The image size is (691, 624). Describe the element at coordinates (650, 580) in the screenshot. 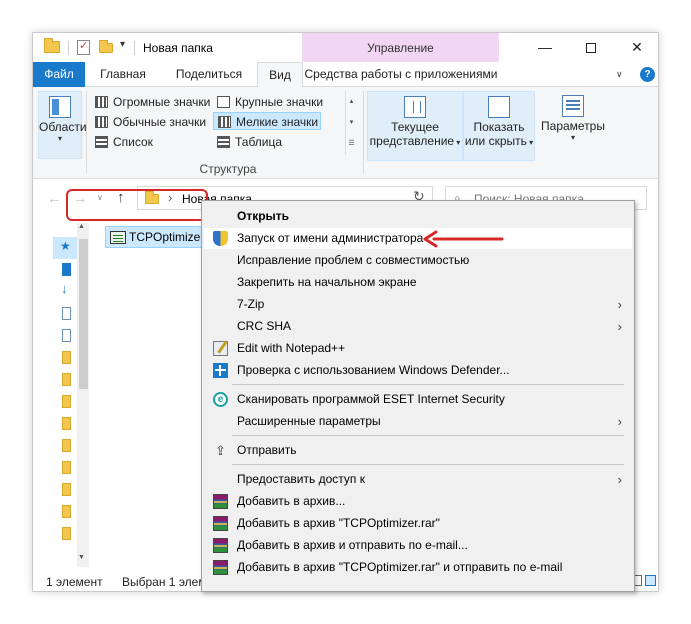

I see `large-icons-view-icon` at that location.